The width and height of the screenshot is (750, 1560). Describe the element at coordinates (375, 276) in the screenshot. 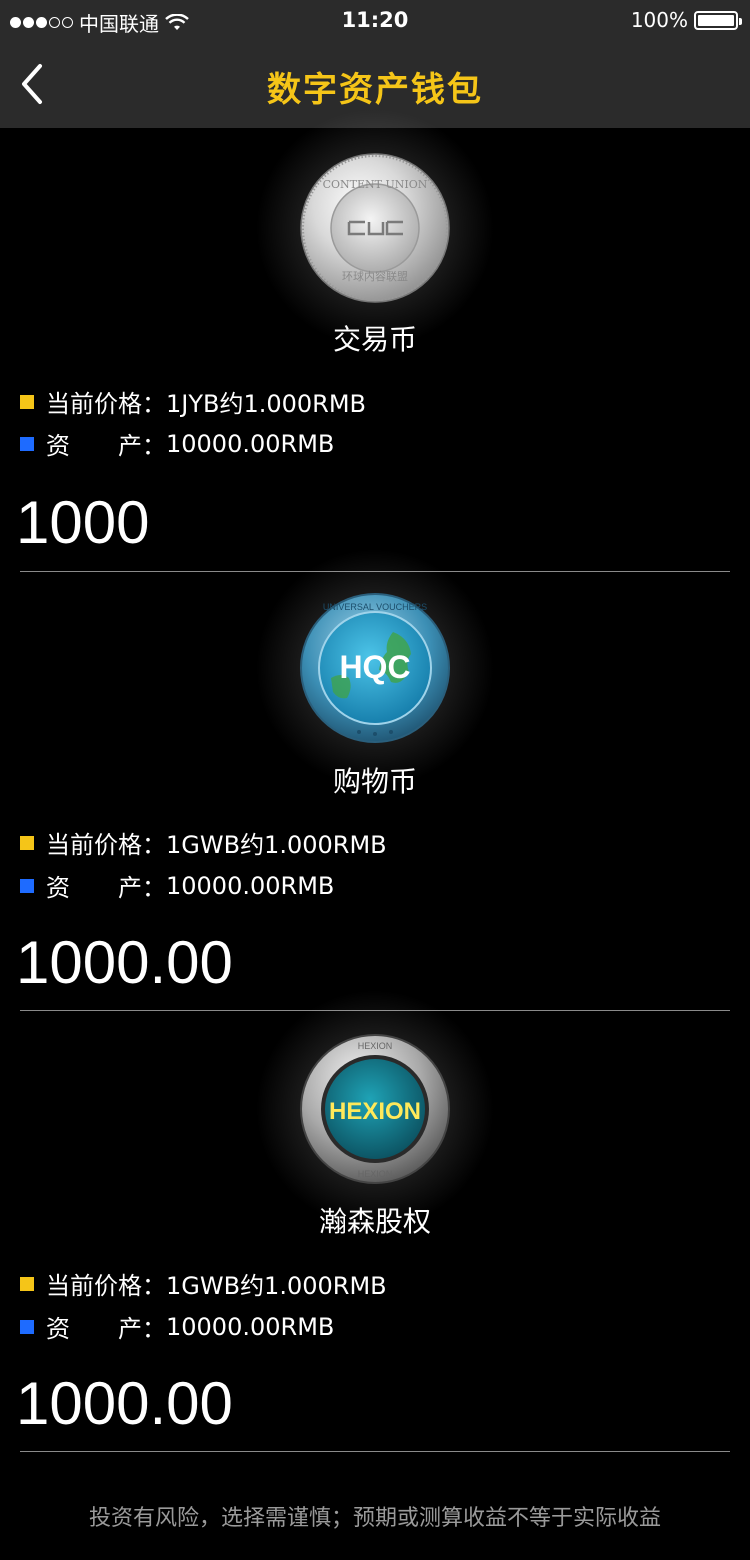

I see `svg-text: 环球内容联盟` at that location.